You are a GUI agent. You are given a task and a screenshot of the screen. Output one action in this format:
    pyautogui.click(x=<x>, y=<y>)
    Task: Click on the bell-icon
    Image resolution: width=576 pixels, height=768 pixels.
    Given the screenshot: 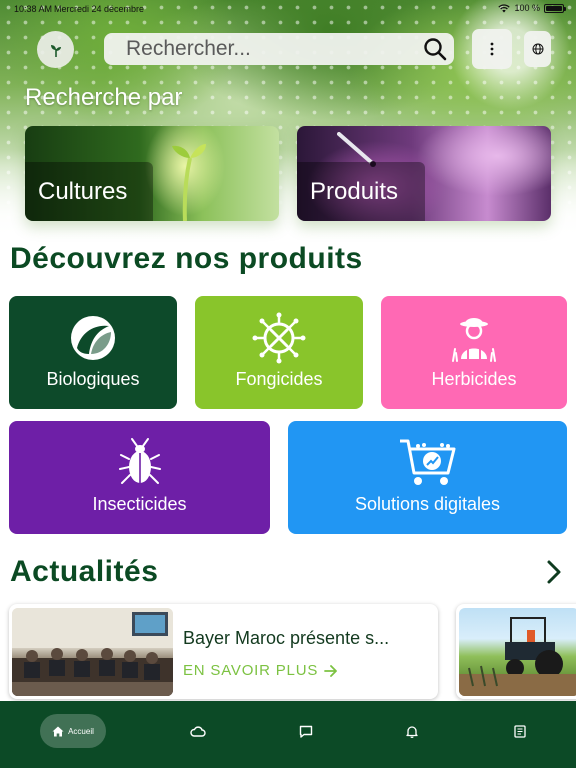 What is the action you would take?
    pyautogui.click(x=412, y=731)
    